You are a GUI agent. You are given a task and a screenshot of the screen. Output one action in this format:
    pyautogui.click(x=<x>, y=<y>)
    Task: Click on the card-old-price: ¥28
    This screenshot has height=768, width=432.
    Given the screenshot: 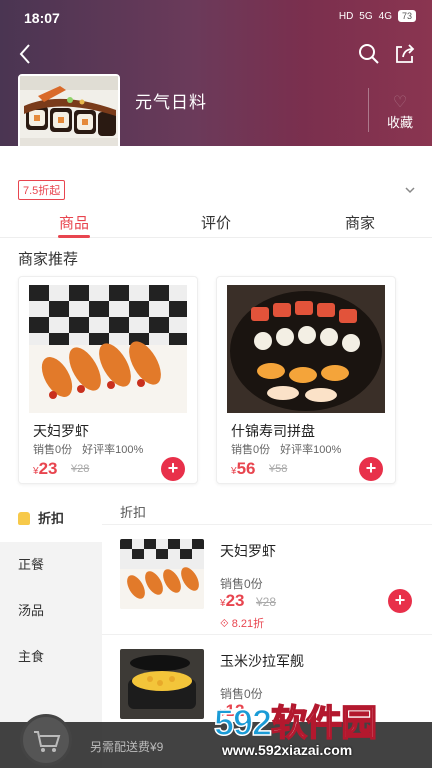 What is the action you would take?
    pyautogui.click(x=80, y=469)
    